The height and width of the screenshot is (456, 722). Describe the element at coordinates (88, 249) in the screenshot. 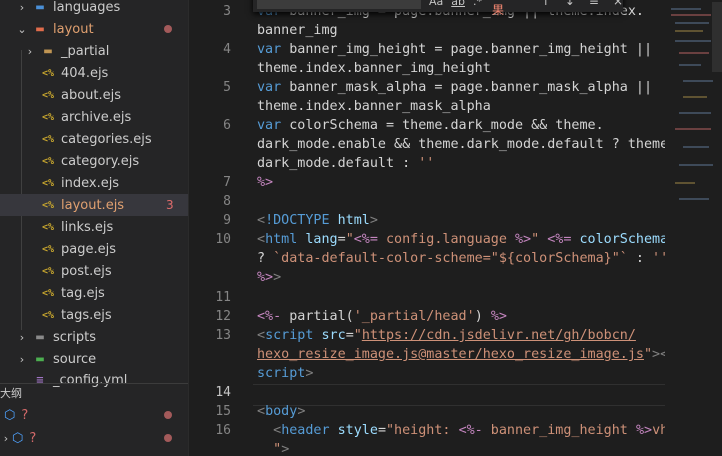

I see `tree-item-label: page.ejs` at that location.